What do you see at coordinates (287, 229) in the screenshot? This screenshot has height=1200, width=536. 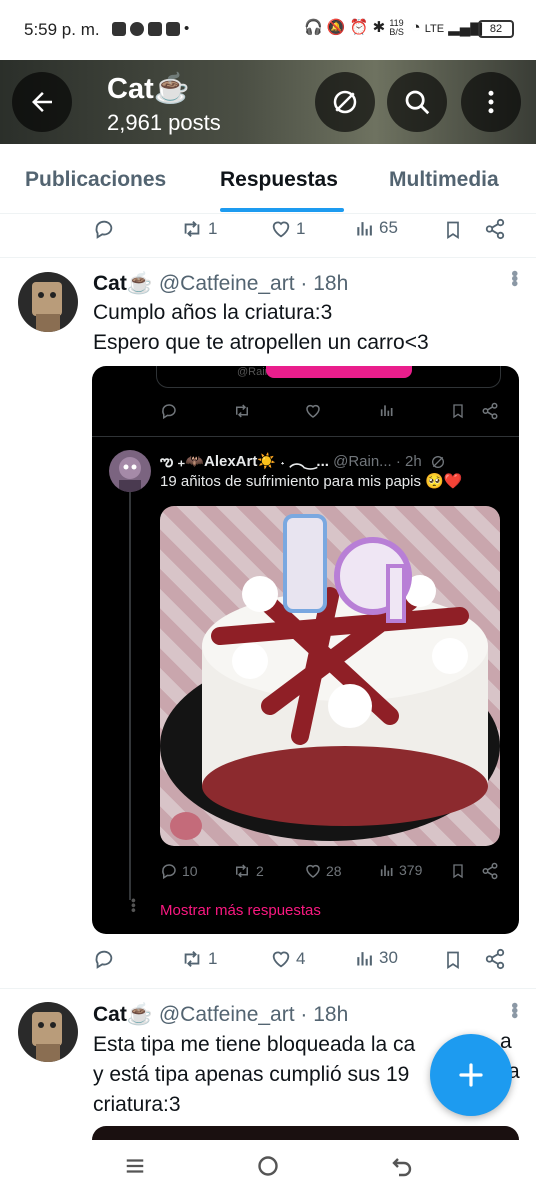 I see `like-button: 1` at bounding box center [287, 229].